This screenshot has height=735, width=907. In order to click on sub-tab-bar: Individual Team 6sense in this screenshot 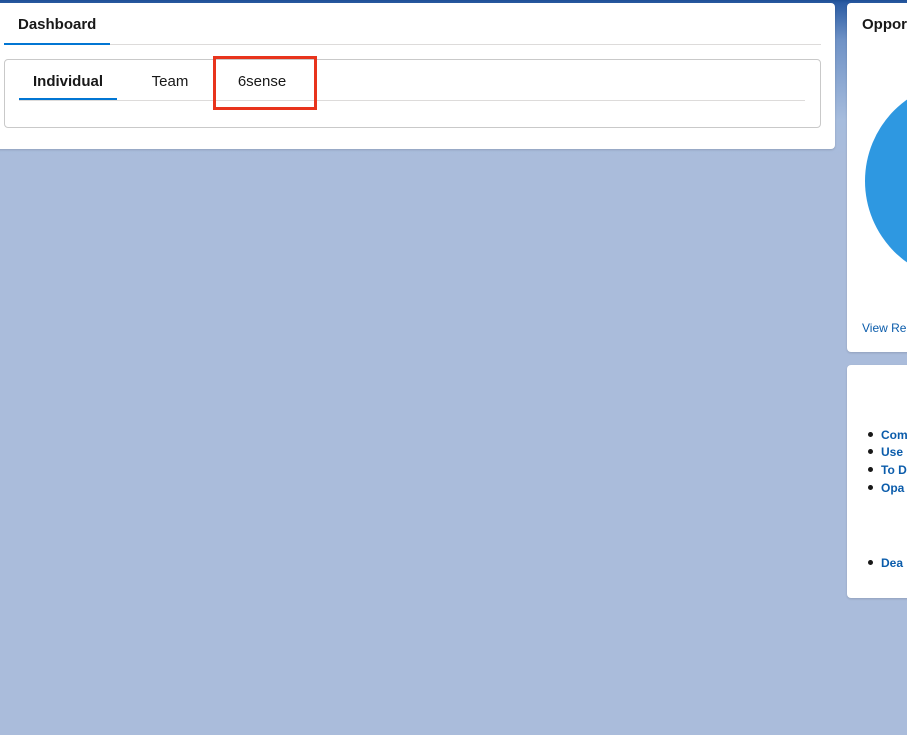, I will do `click(412, 80)`.